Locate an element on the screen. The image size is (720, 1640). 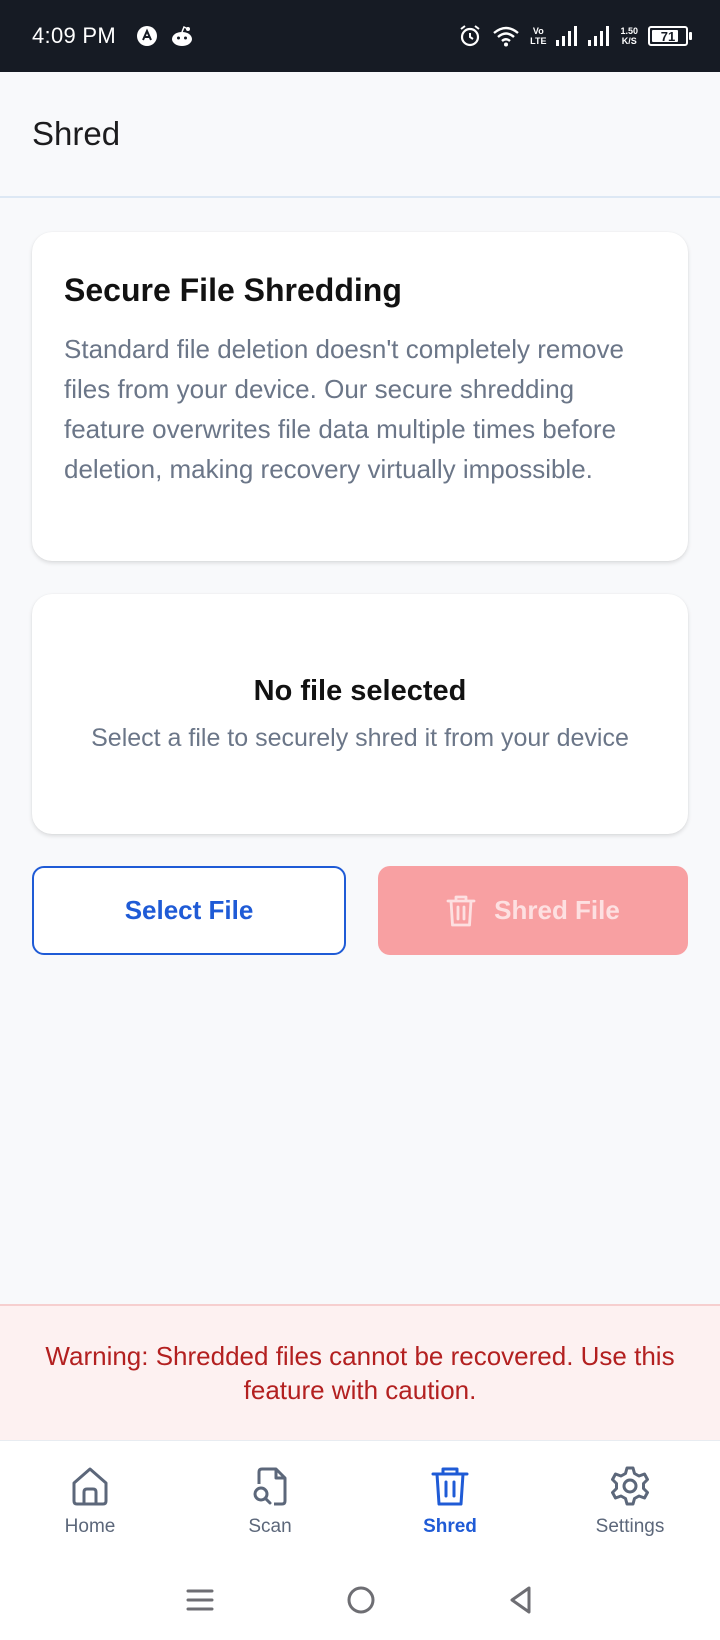
signal-icon is located at coordinates (567, 36).